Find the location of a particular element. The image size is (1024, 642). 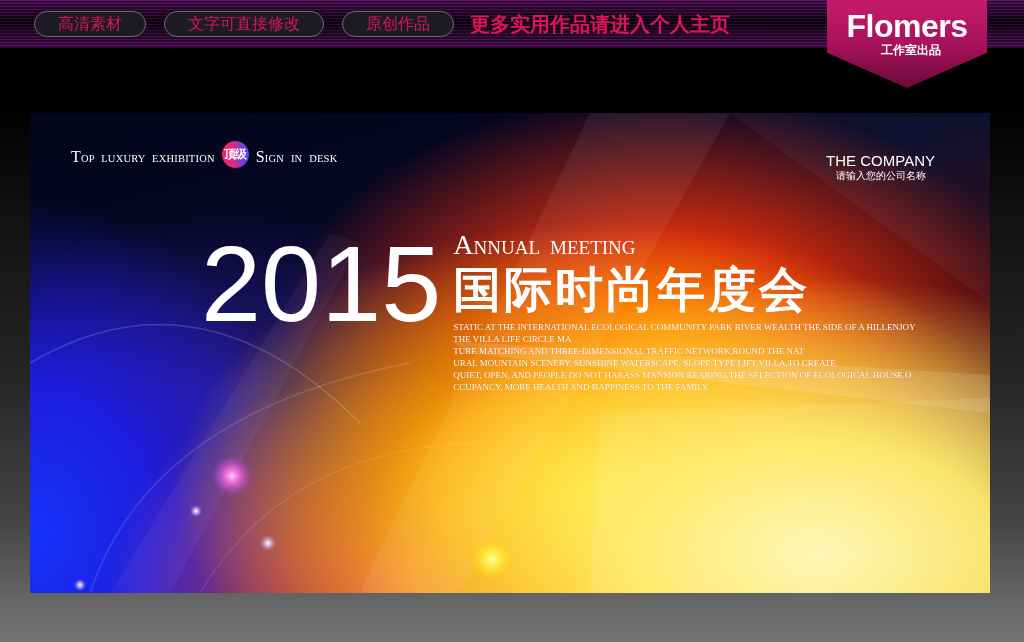

brand-name: Flomers is located at coordinates (907, 26).